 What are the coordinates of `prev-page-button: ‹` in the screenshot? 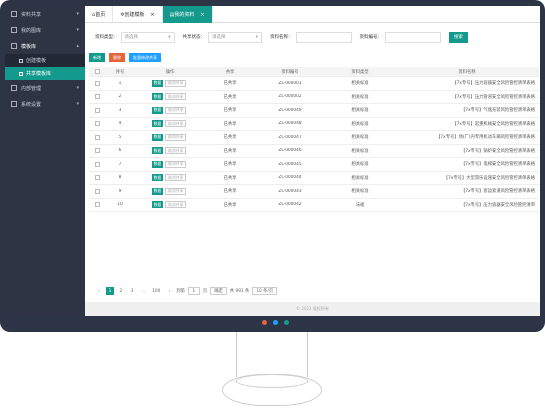 It's located at (99, 291).